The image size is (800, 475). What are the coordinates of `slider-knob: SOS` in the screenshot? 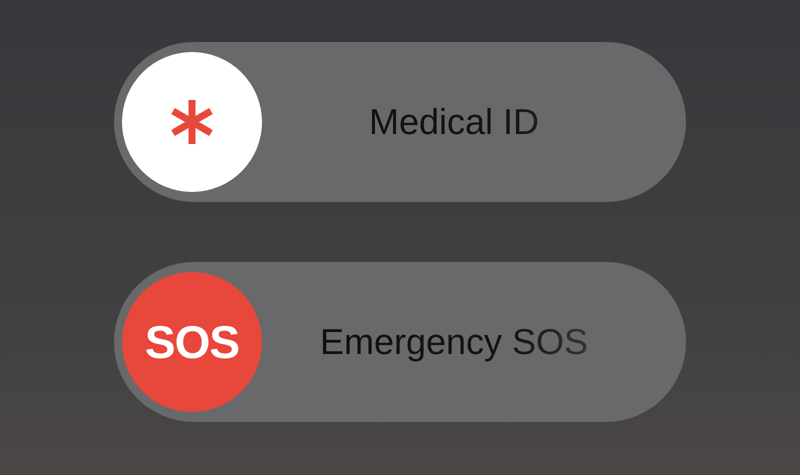 It's located at (192, 342).